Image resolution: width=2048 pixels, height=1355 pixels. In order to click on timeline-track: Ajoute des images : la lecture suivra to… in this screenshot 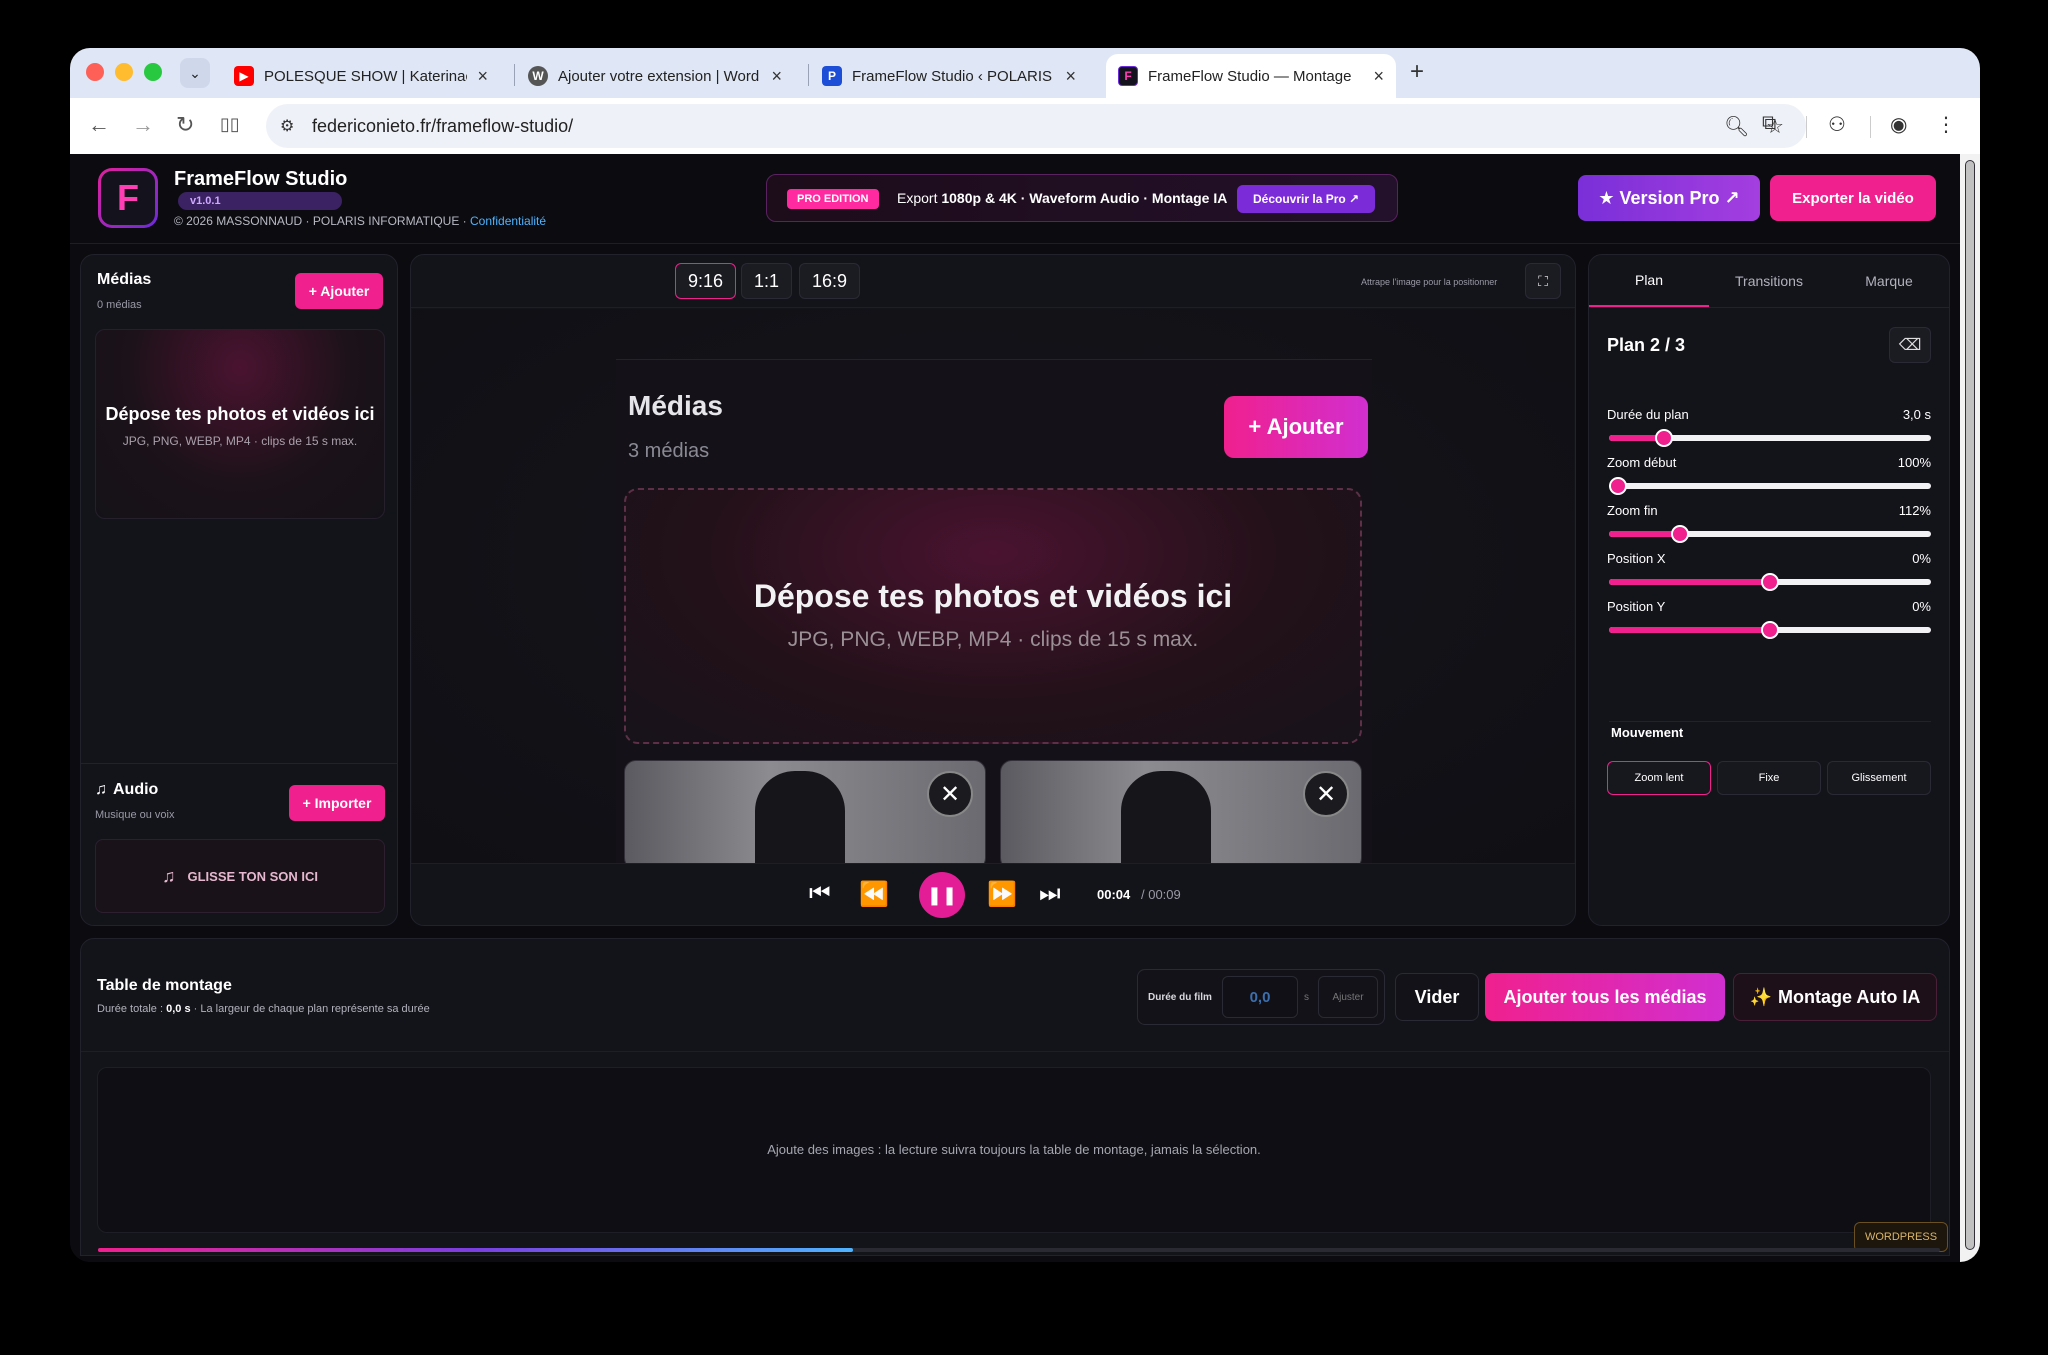, I will do `click(1014, 1150)`.